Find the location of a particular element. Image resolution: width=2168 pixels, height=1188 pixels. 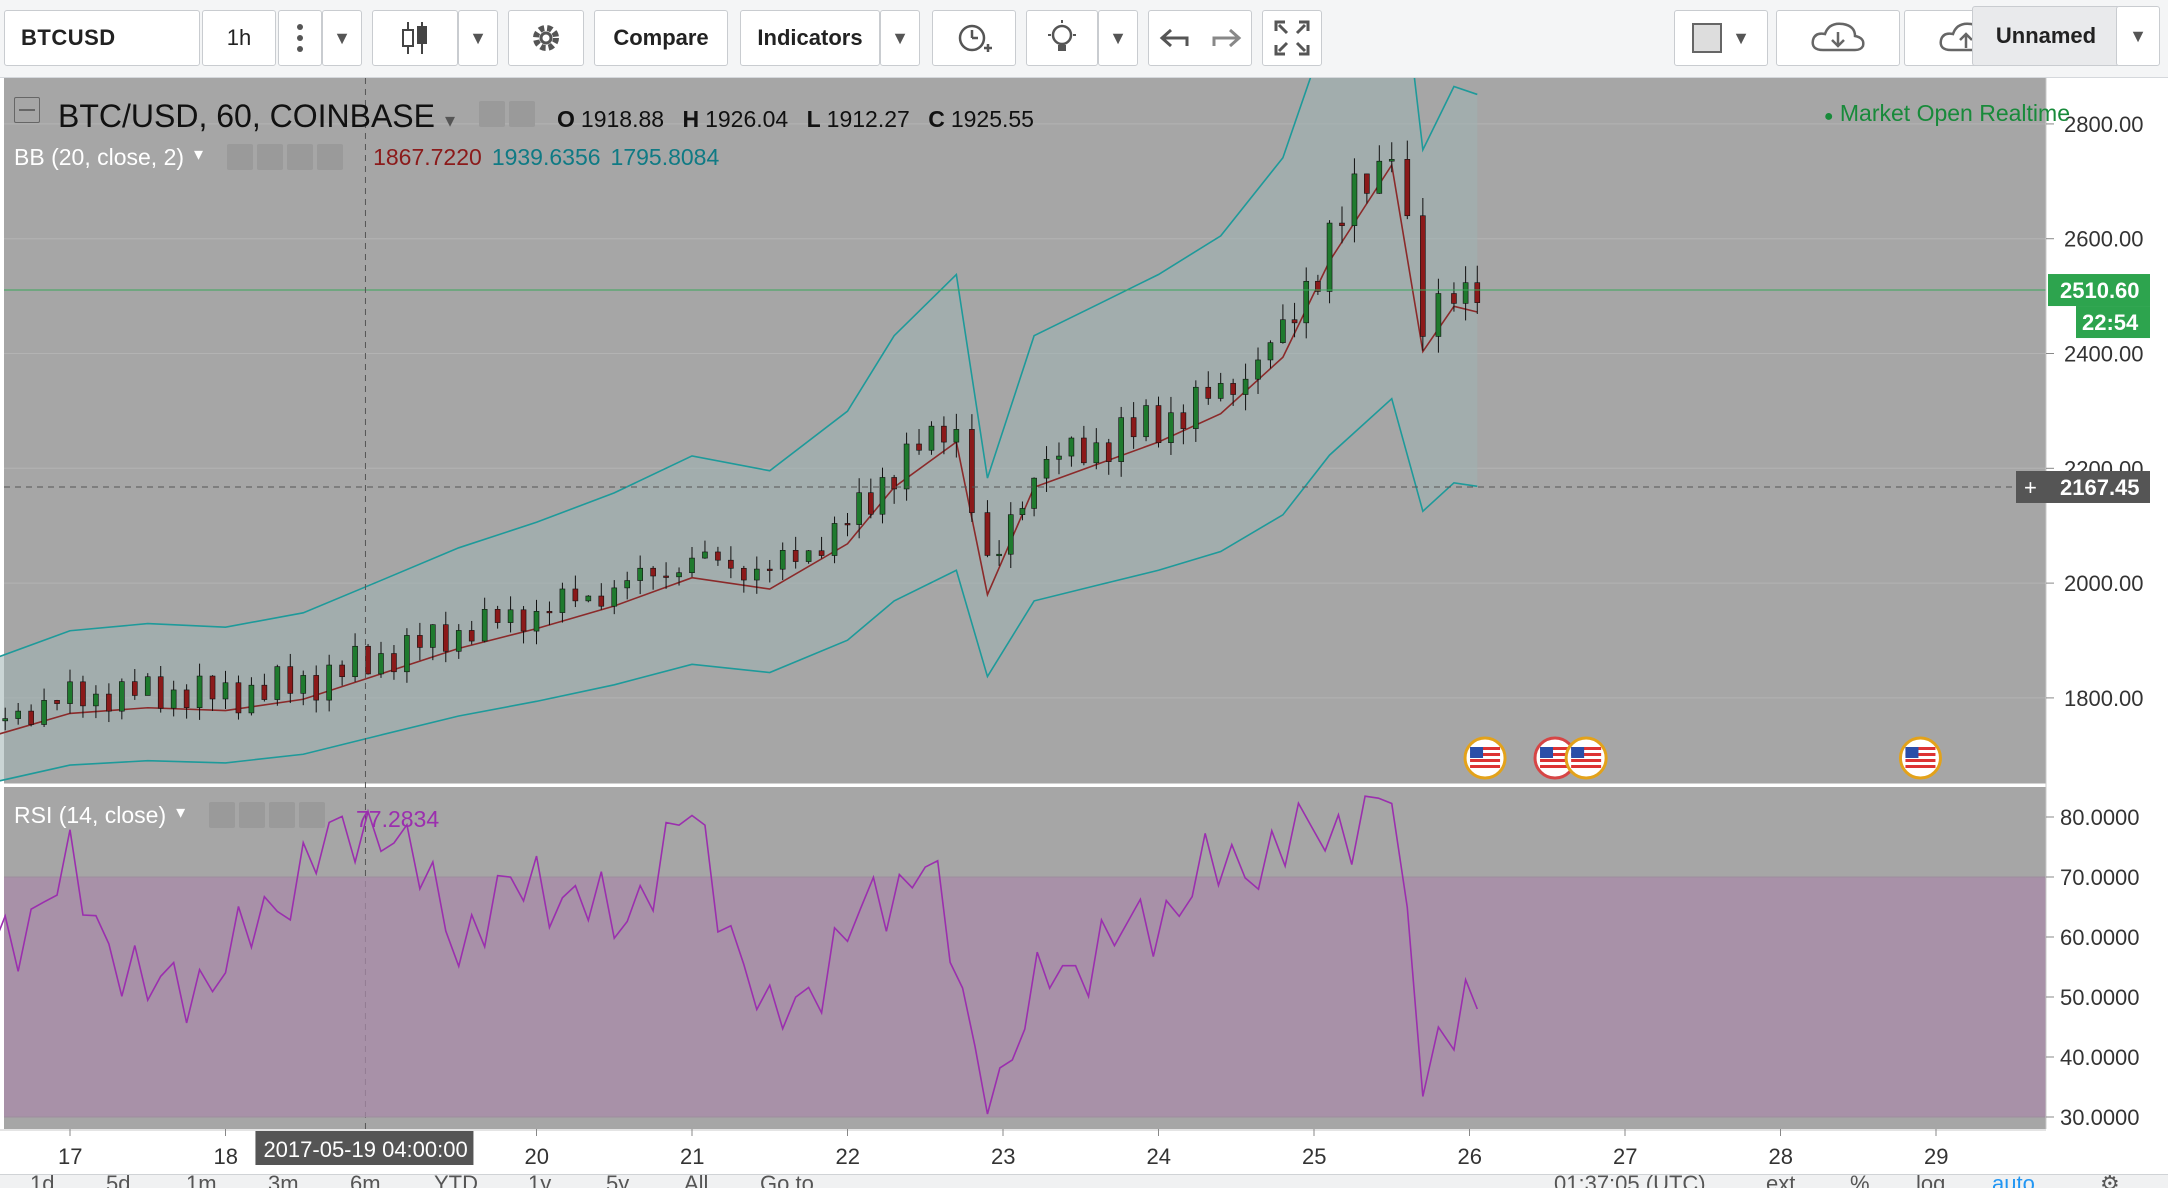

bb-title: BB (20, close, 2) is located at coordinates (99, 157).